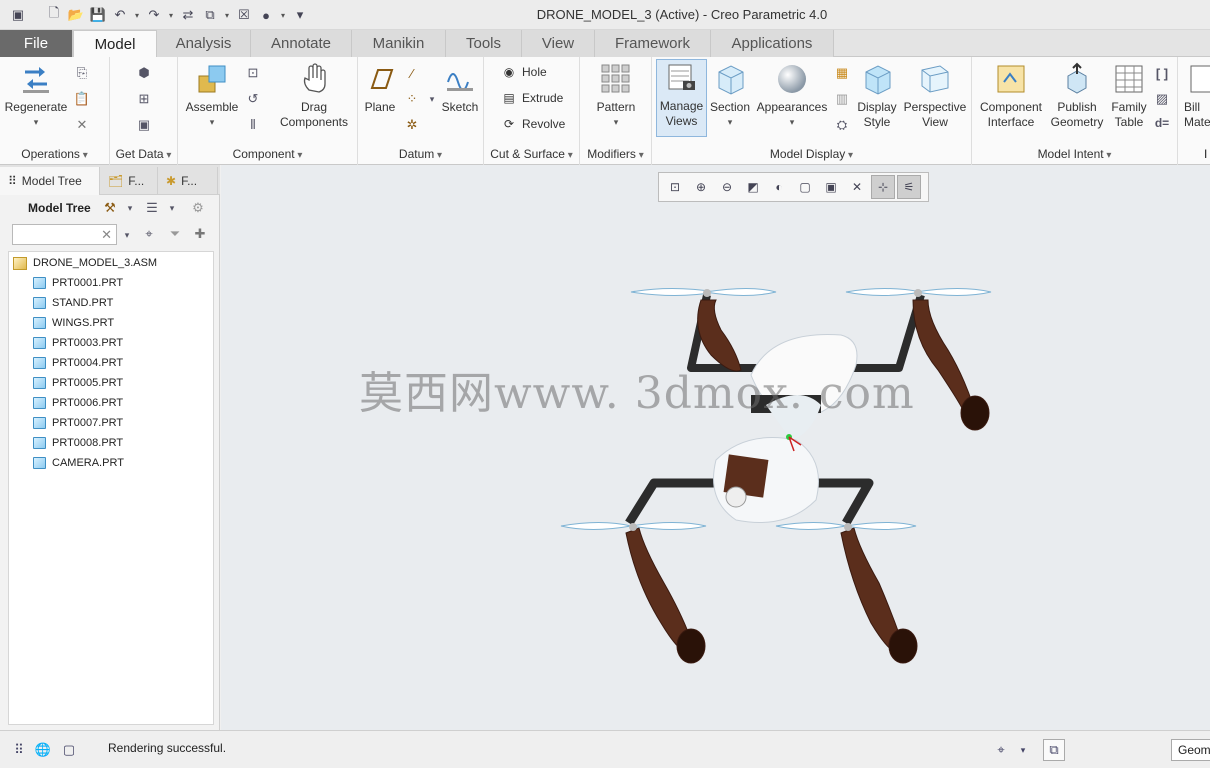 The width and height of the screenshot is (1210, 768). Describe the element at coordinates (730, 95) in the screenshot. I see `section-button: Section ▾` at that location.